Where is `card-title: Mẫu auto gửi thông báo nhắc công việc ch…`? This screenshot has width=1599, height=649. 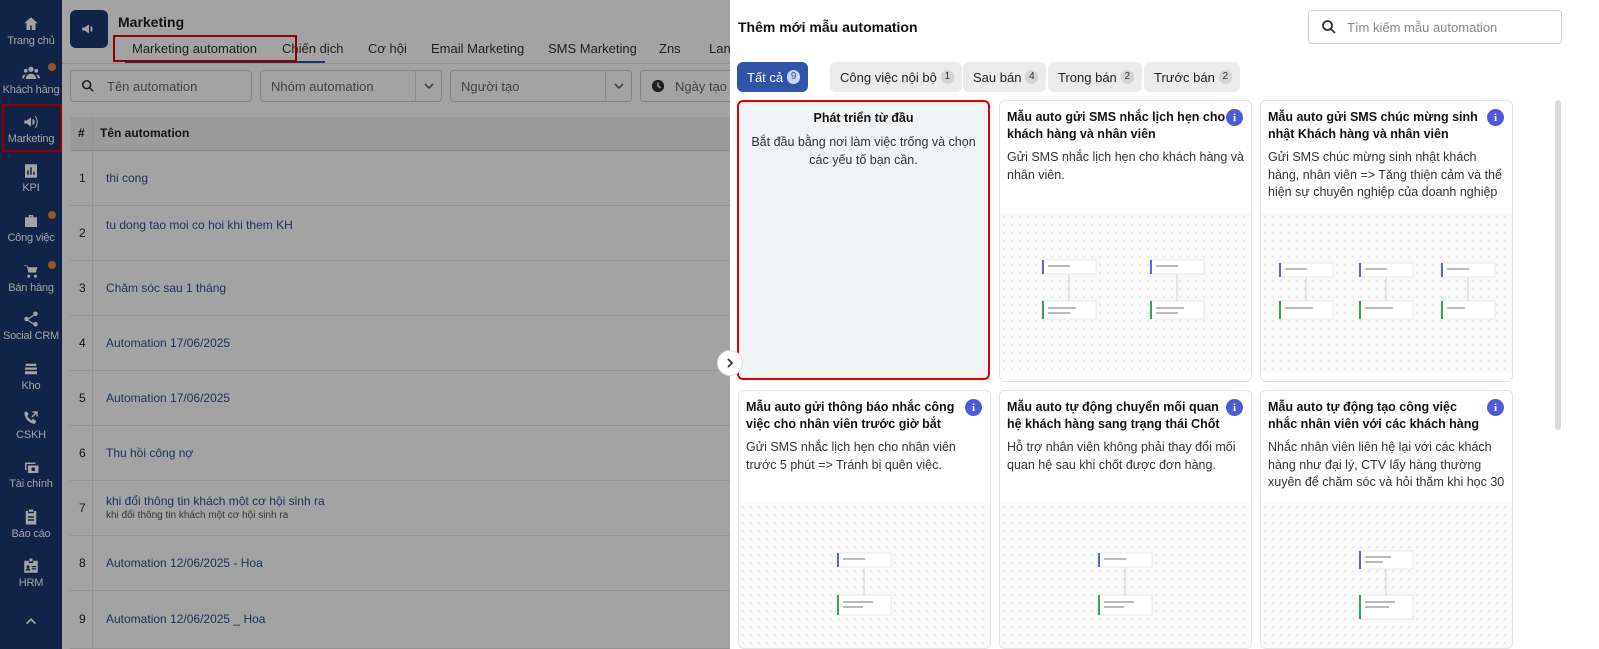 card-title: Mẫu auto gửi thông báo nhắc công việc ch… is located at coordinates (850, 415).